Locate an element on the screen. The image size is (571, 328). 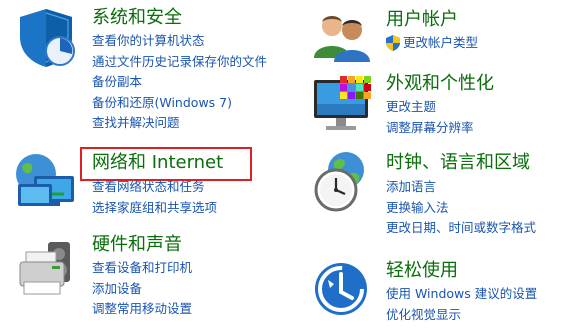
link-recommended-settings: 使用 Windows 建议的设置 is located at coordinates (461, 294).